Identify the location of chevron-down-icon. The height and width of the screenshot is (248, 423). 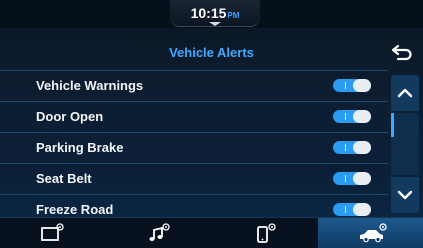
(405, 195).